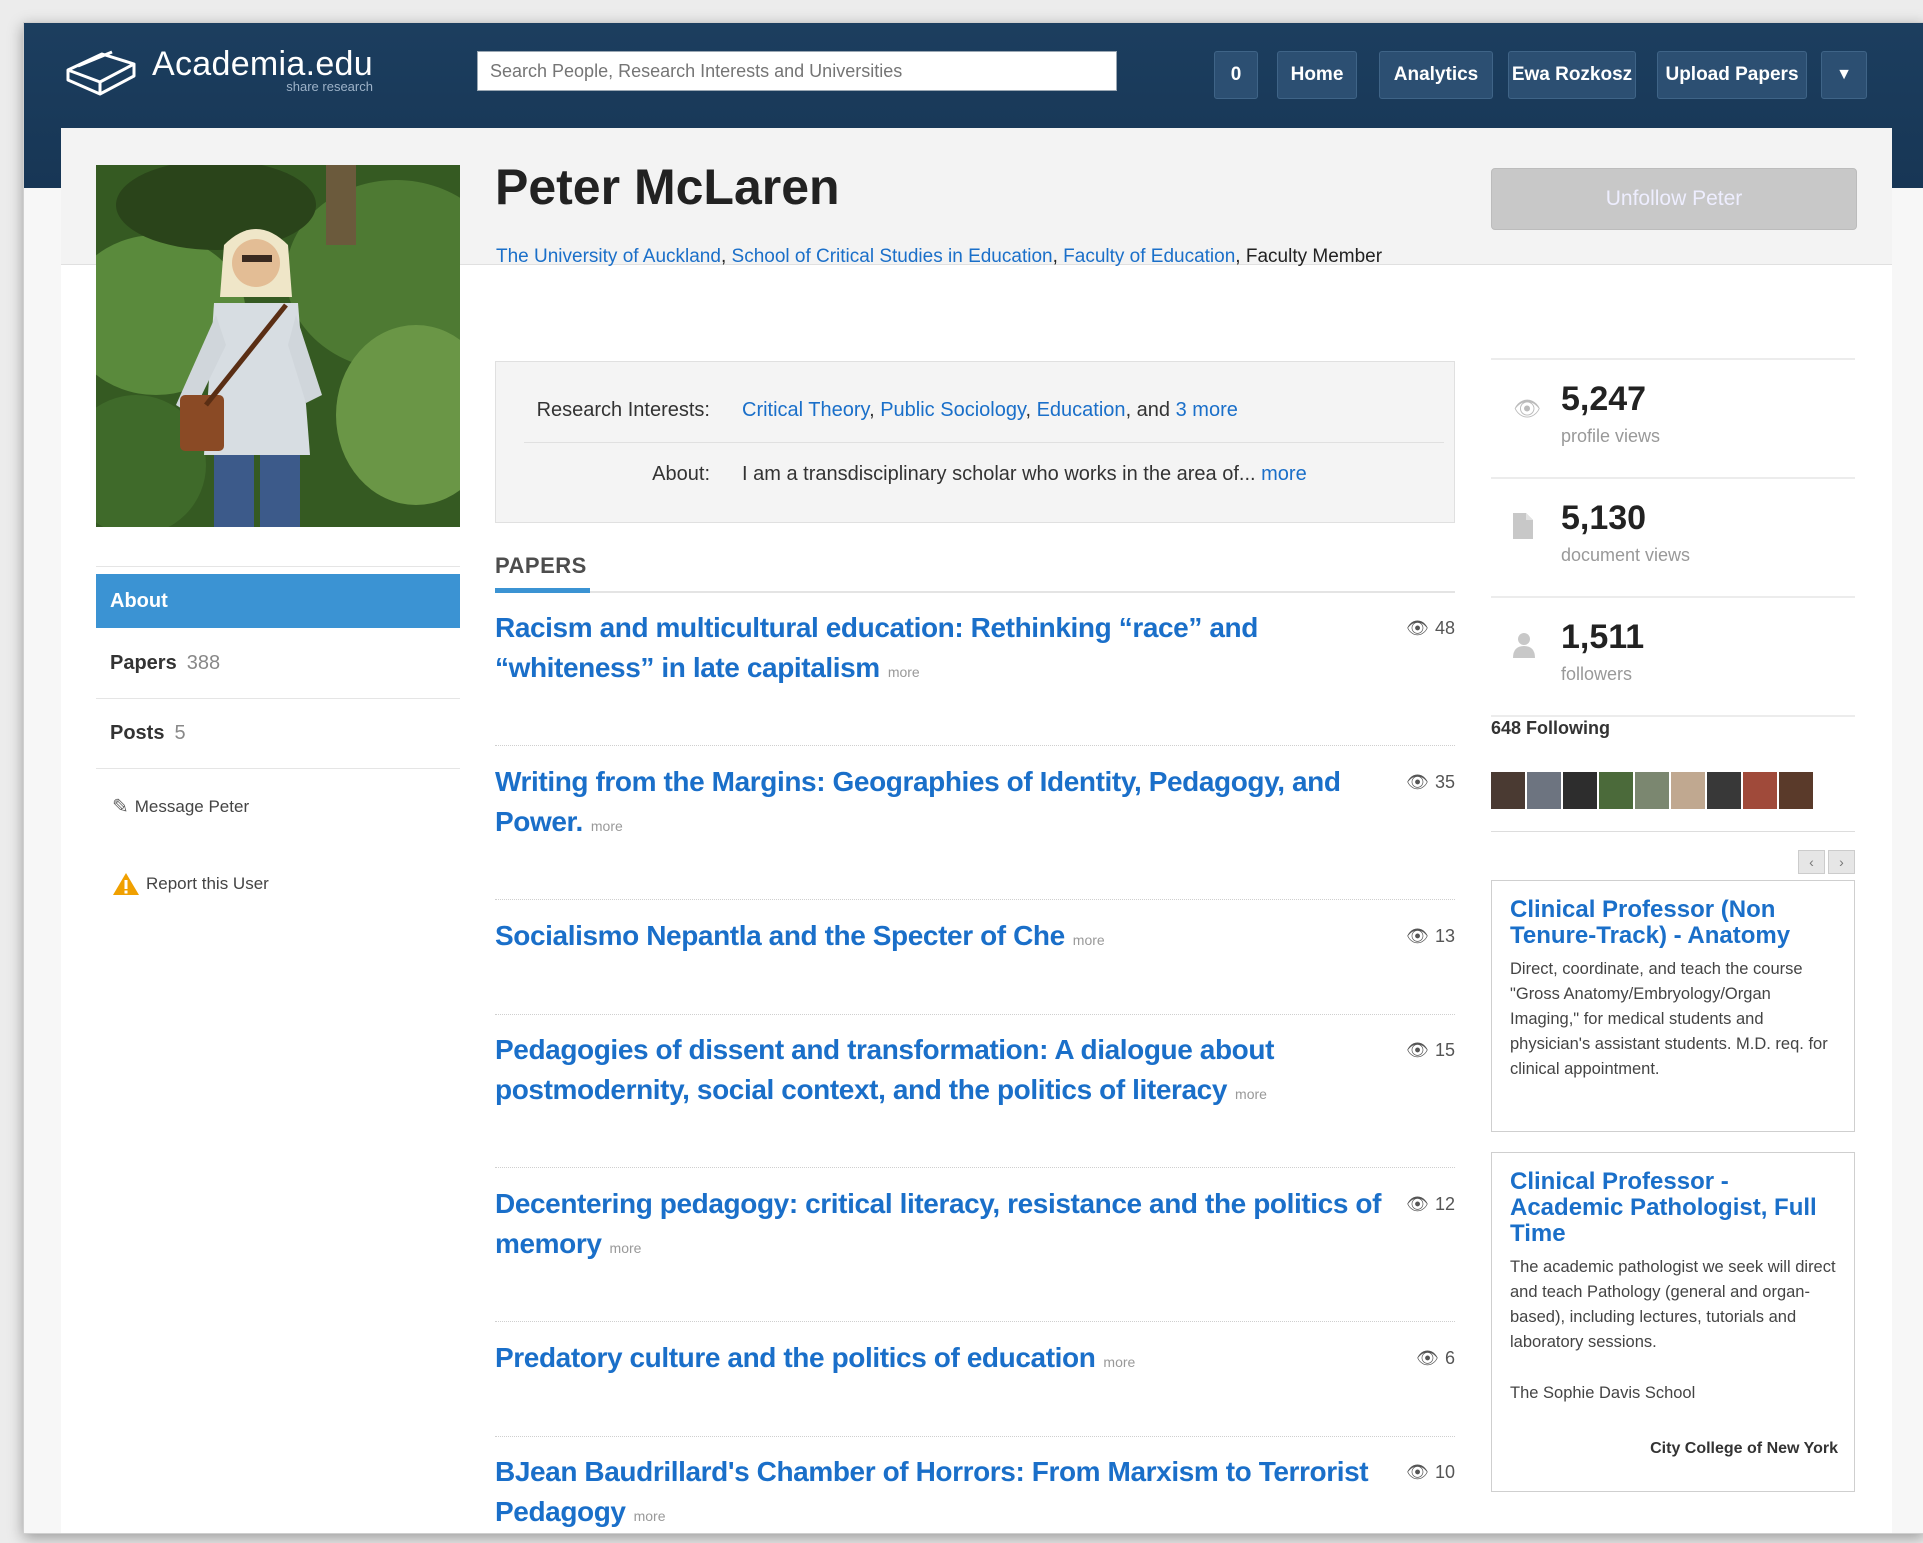 This screenshot has height=1543, width=1923. Describe the element at coordinates (278, 734) in the screenshot. I see `sidebar-item-posts: Posts 5` at that location.